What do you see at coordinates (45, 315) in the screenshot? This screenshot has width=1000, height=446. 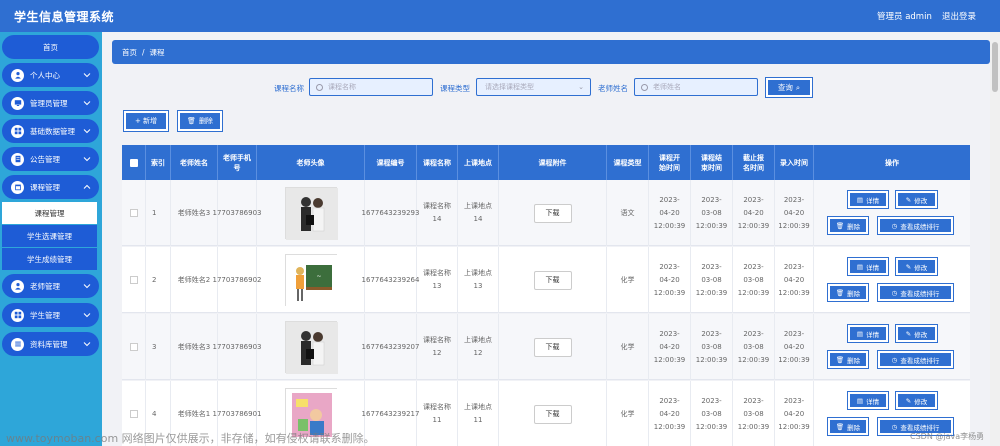 I see `sidebar-item-label: 学生管理` at bounding box center [45, 315].